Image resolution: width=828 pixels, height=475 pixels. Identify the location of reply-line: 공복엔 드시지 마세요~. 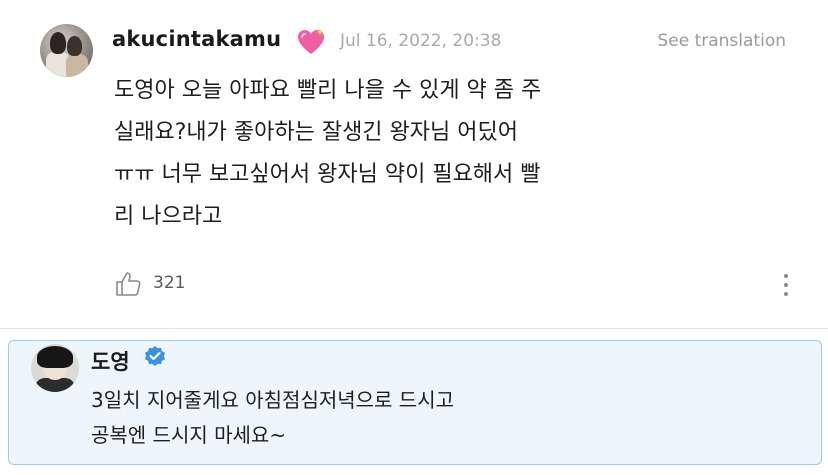
(189, 435).